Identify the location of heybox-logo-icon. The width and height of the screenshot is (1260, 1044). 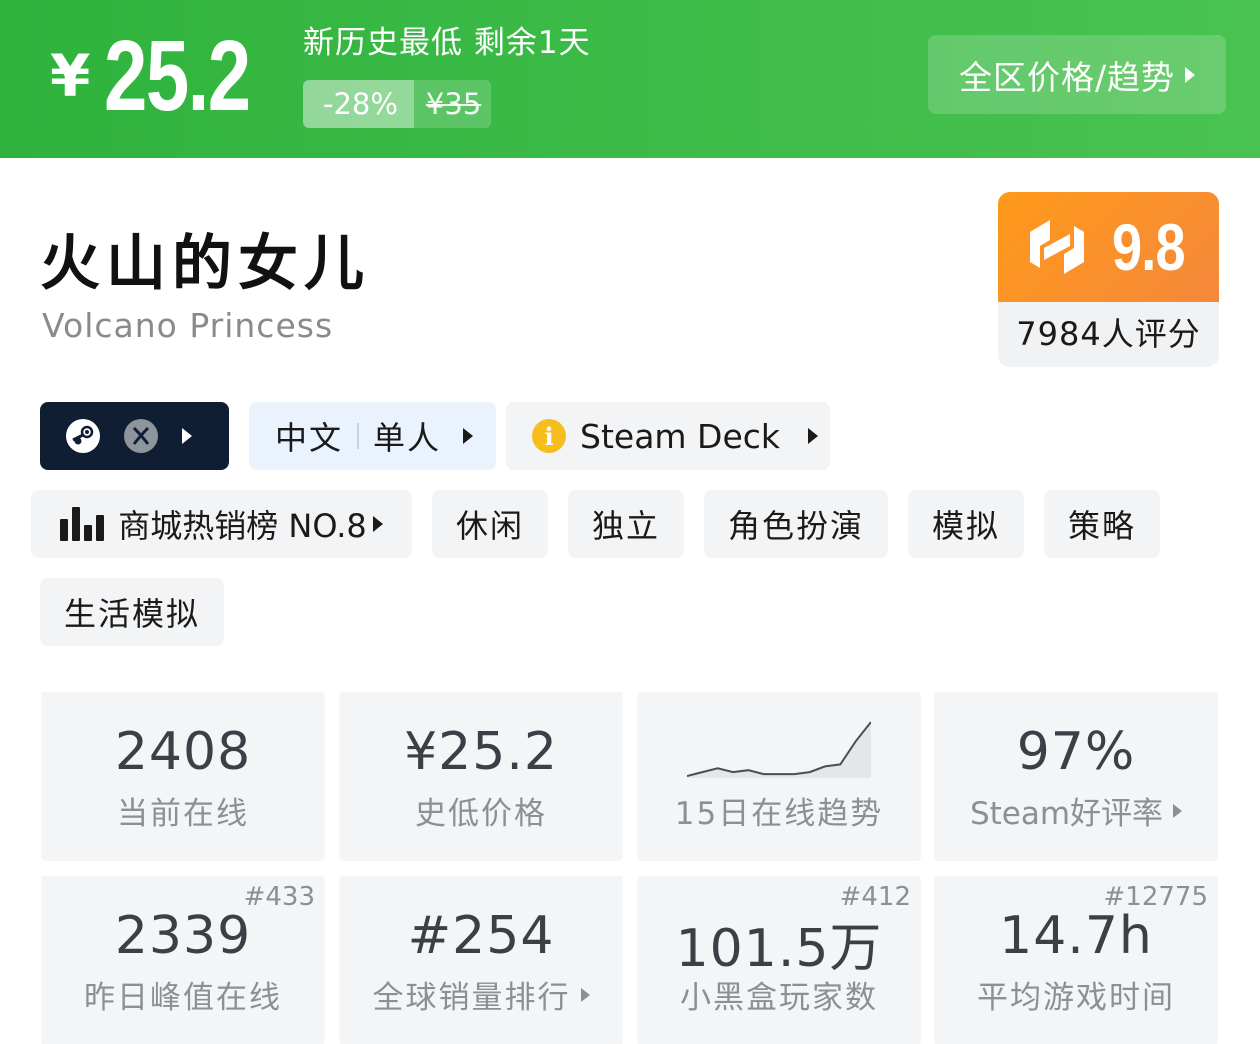
(1057, 247).